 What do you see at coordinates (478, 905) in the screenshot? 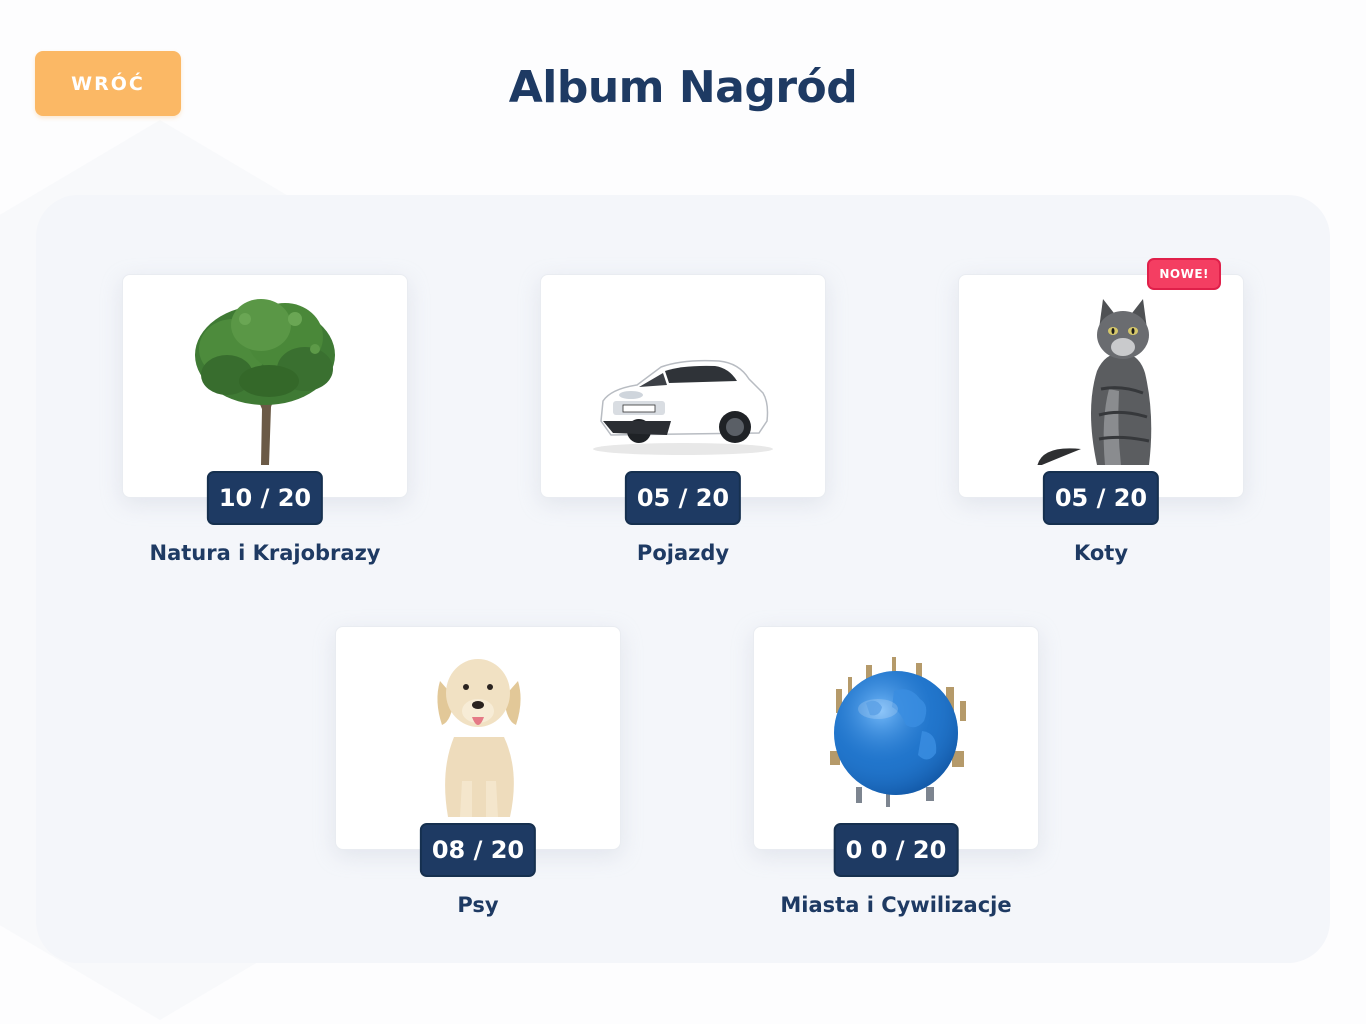
I see `album-title: Psy` at bounding box center [478, 905].